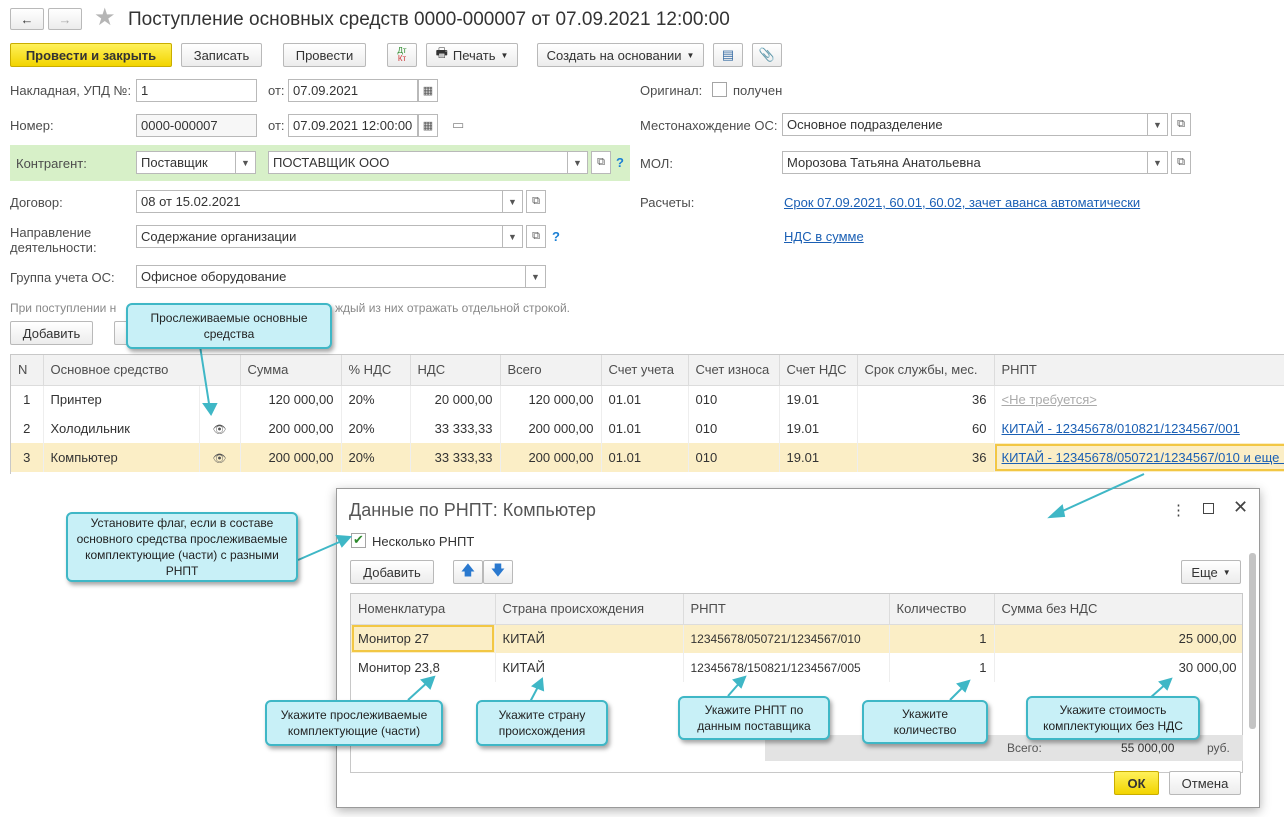 Image resolution: width=1284 pixels, height=817 pixels. What do you see at coordinates (205, 378) in the screenshot?
I see `arrow-tracked` at bounding box center [205, 378].